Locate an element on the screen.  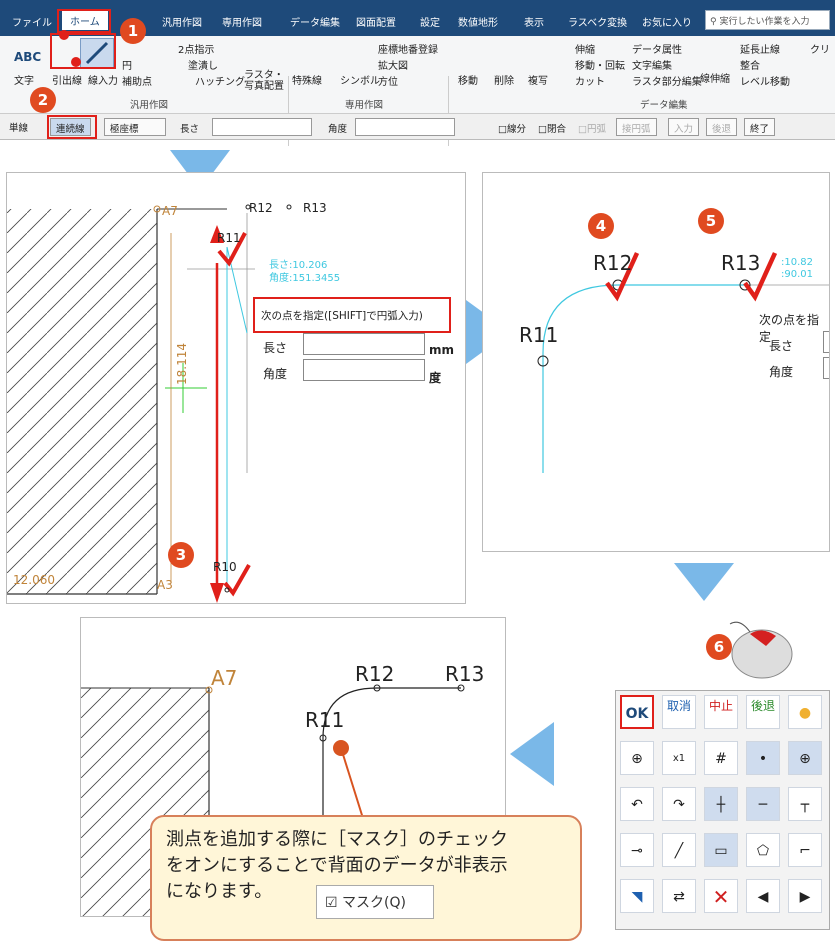
polygon-icon: ⬠ is located at coordinates (763, 850).